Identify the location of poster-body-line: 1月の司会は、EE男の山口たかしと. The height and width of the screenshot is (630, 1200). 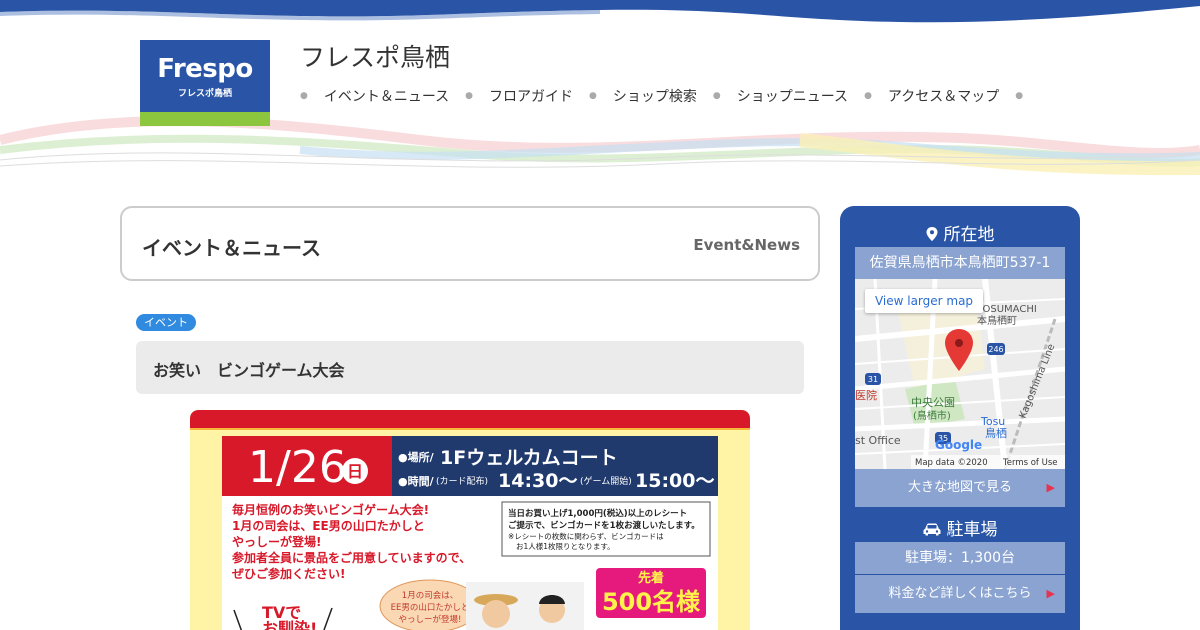
(328, 525).